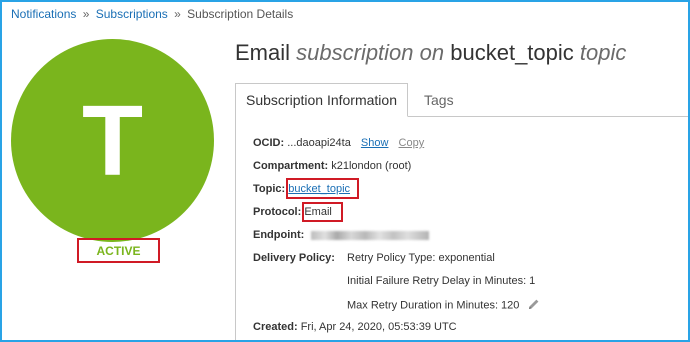  Describe the element at coordinates (512, 52) in the screenshot. I see `title-topic-name: bucket_topic` at that location.